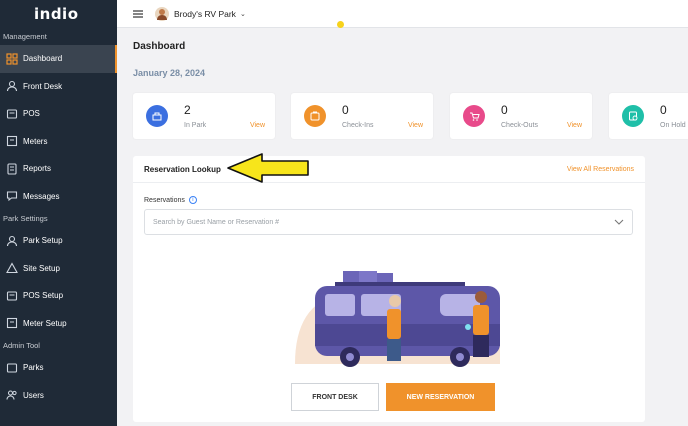 This screenshot has width=688, height=426. I want to click on sidebar-item-messages: Messages, so click(58, 197).